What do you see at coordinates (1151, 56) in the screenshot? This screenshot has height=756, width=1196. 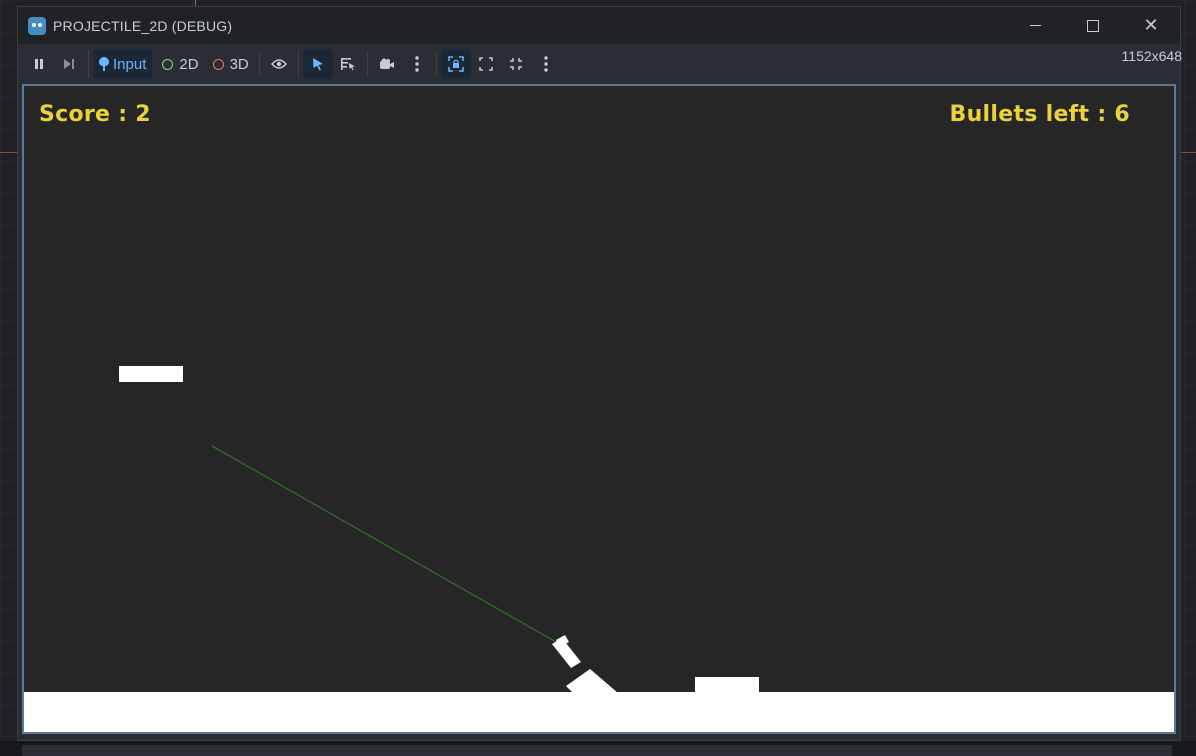 I see `resolution-label: 1152x648` at bounding box center [1151, 56].